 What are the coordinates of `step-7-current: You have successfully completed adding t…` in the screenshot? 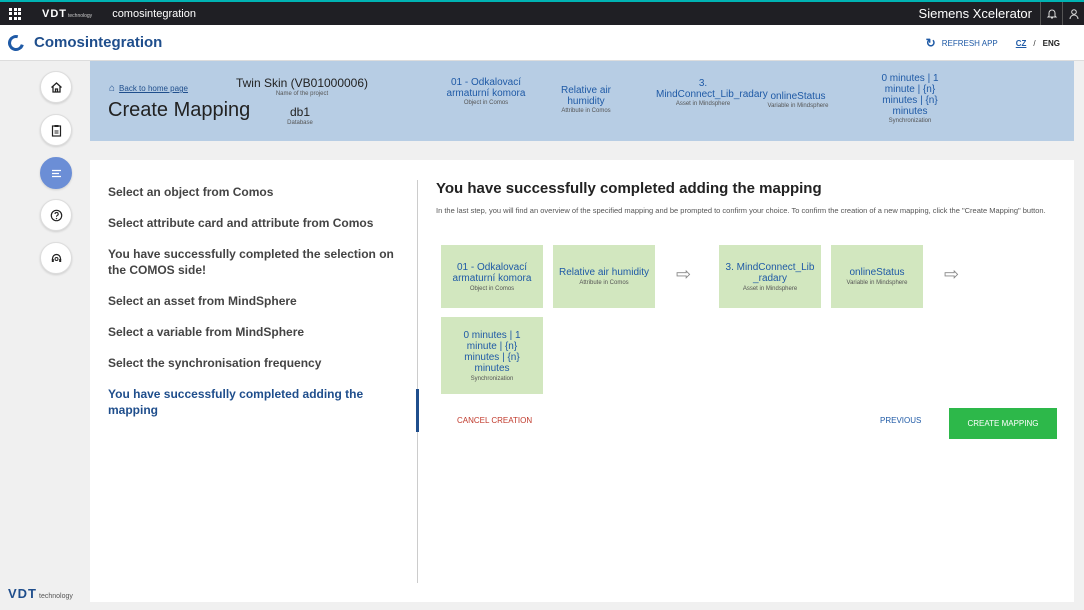 It's located at (253, 402).